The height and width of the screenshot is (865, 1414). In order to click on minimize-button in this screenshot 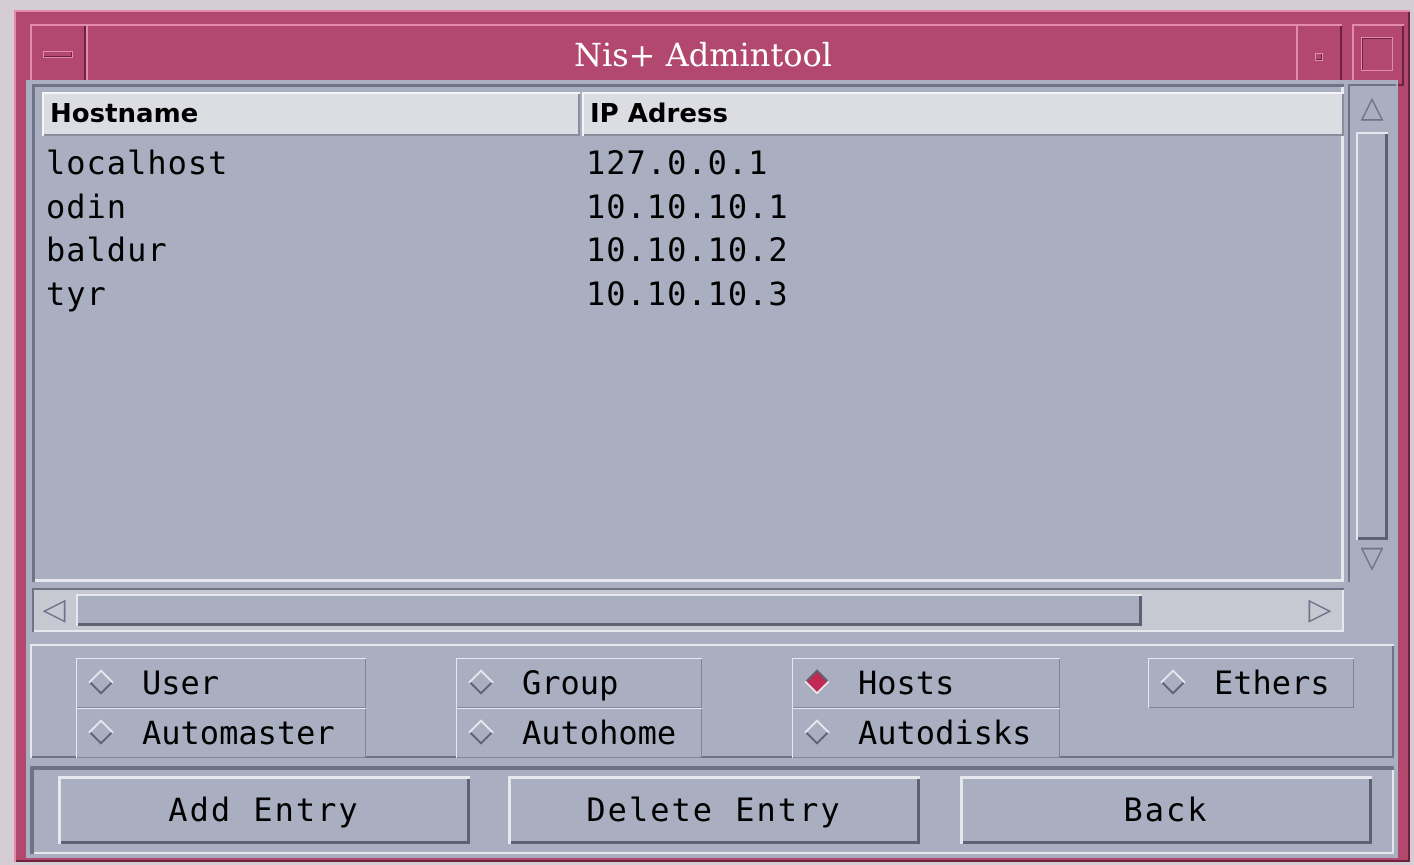, I will do `click(1319, 55)`.